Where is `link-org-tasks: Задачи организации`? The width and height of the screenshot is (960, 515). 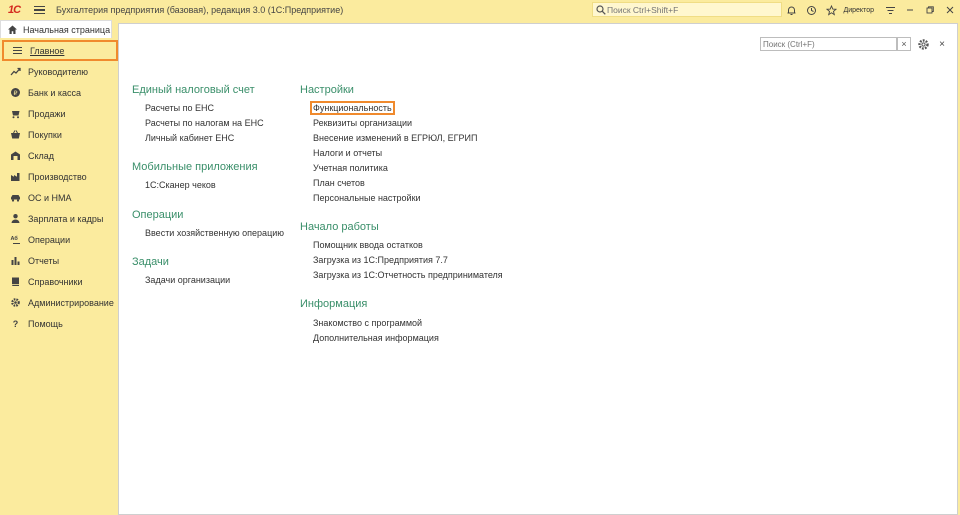
link-org-tasks: Задачи организации is located at coordinates (187, 280).